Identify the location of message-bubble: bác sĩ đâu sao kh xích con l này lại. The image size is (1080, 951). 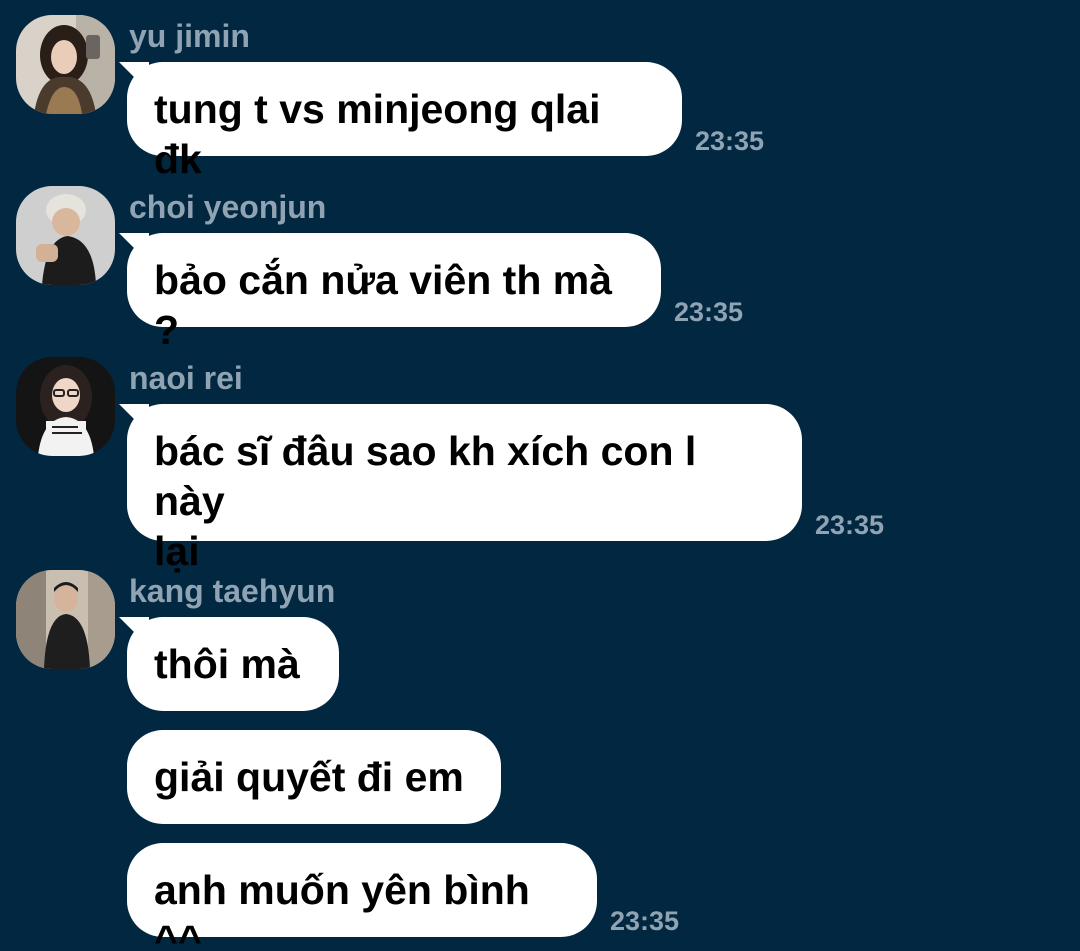
(464, 489).